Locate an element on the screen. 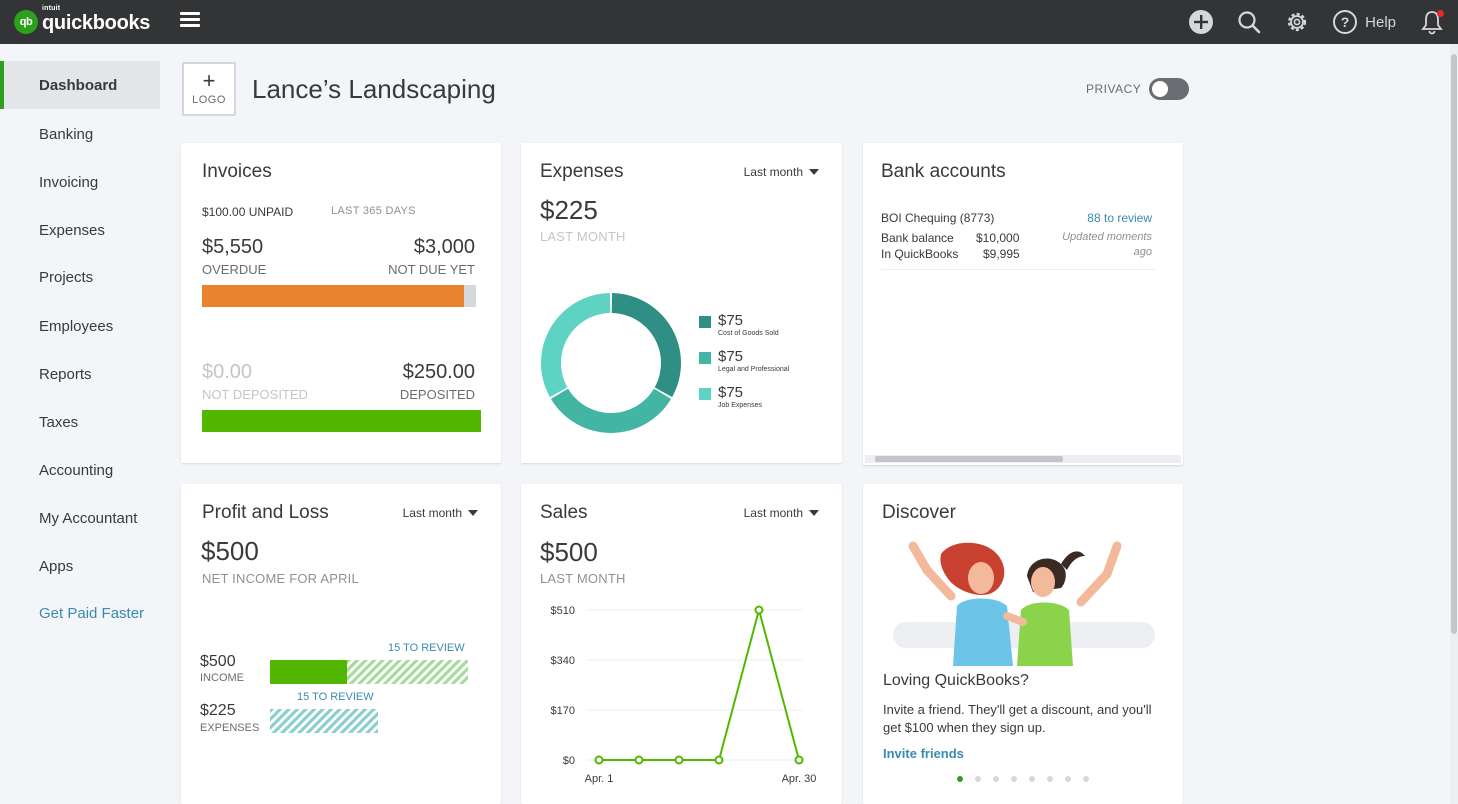 This screenshot has height=804, width=1458. quickbooks-logo: qb intuit quickbooks is located at coordinates (82, 20).